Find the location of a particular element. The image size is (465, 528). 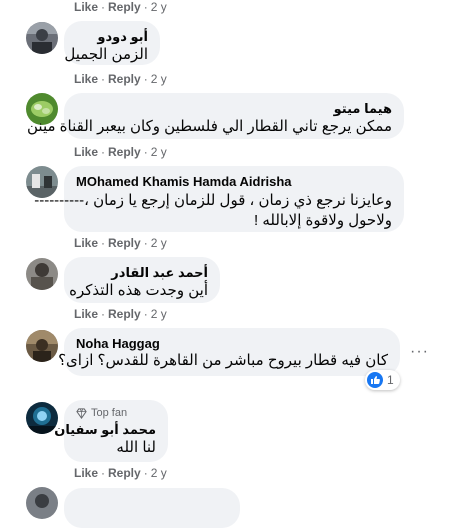

comment-bubble: أحمد عبد القادر أين وجدت هذه التذكره is located at coordinates (142, 280).